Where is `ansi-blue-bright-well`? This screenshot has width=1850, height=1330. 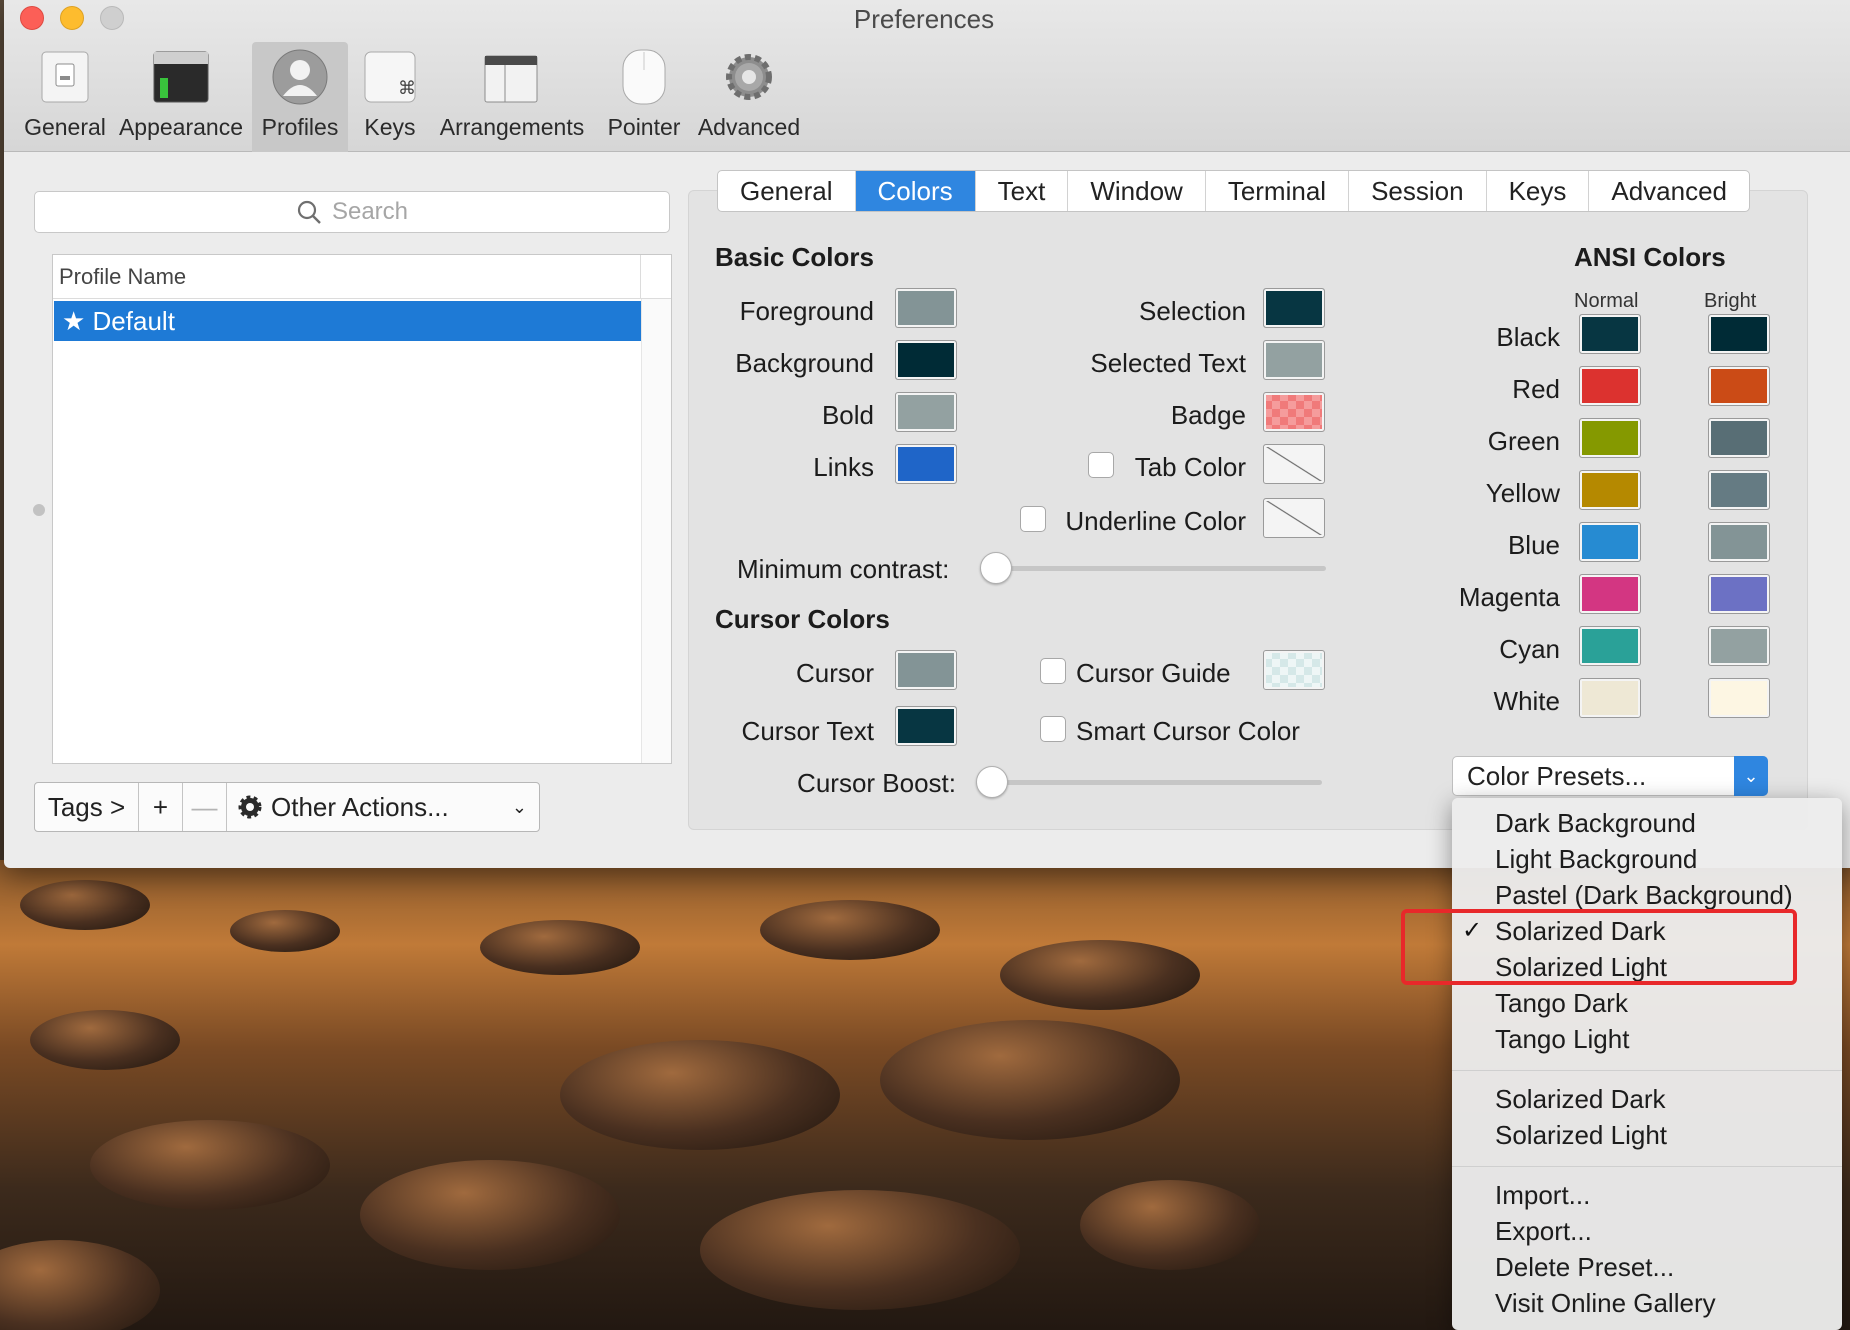
ansi-blue-bright-well is located at coordinates (1739, 542).